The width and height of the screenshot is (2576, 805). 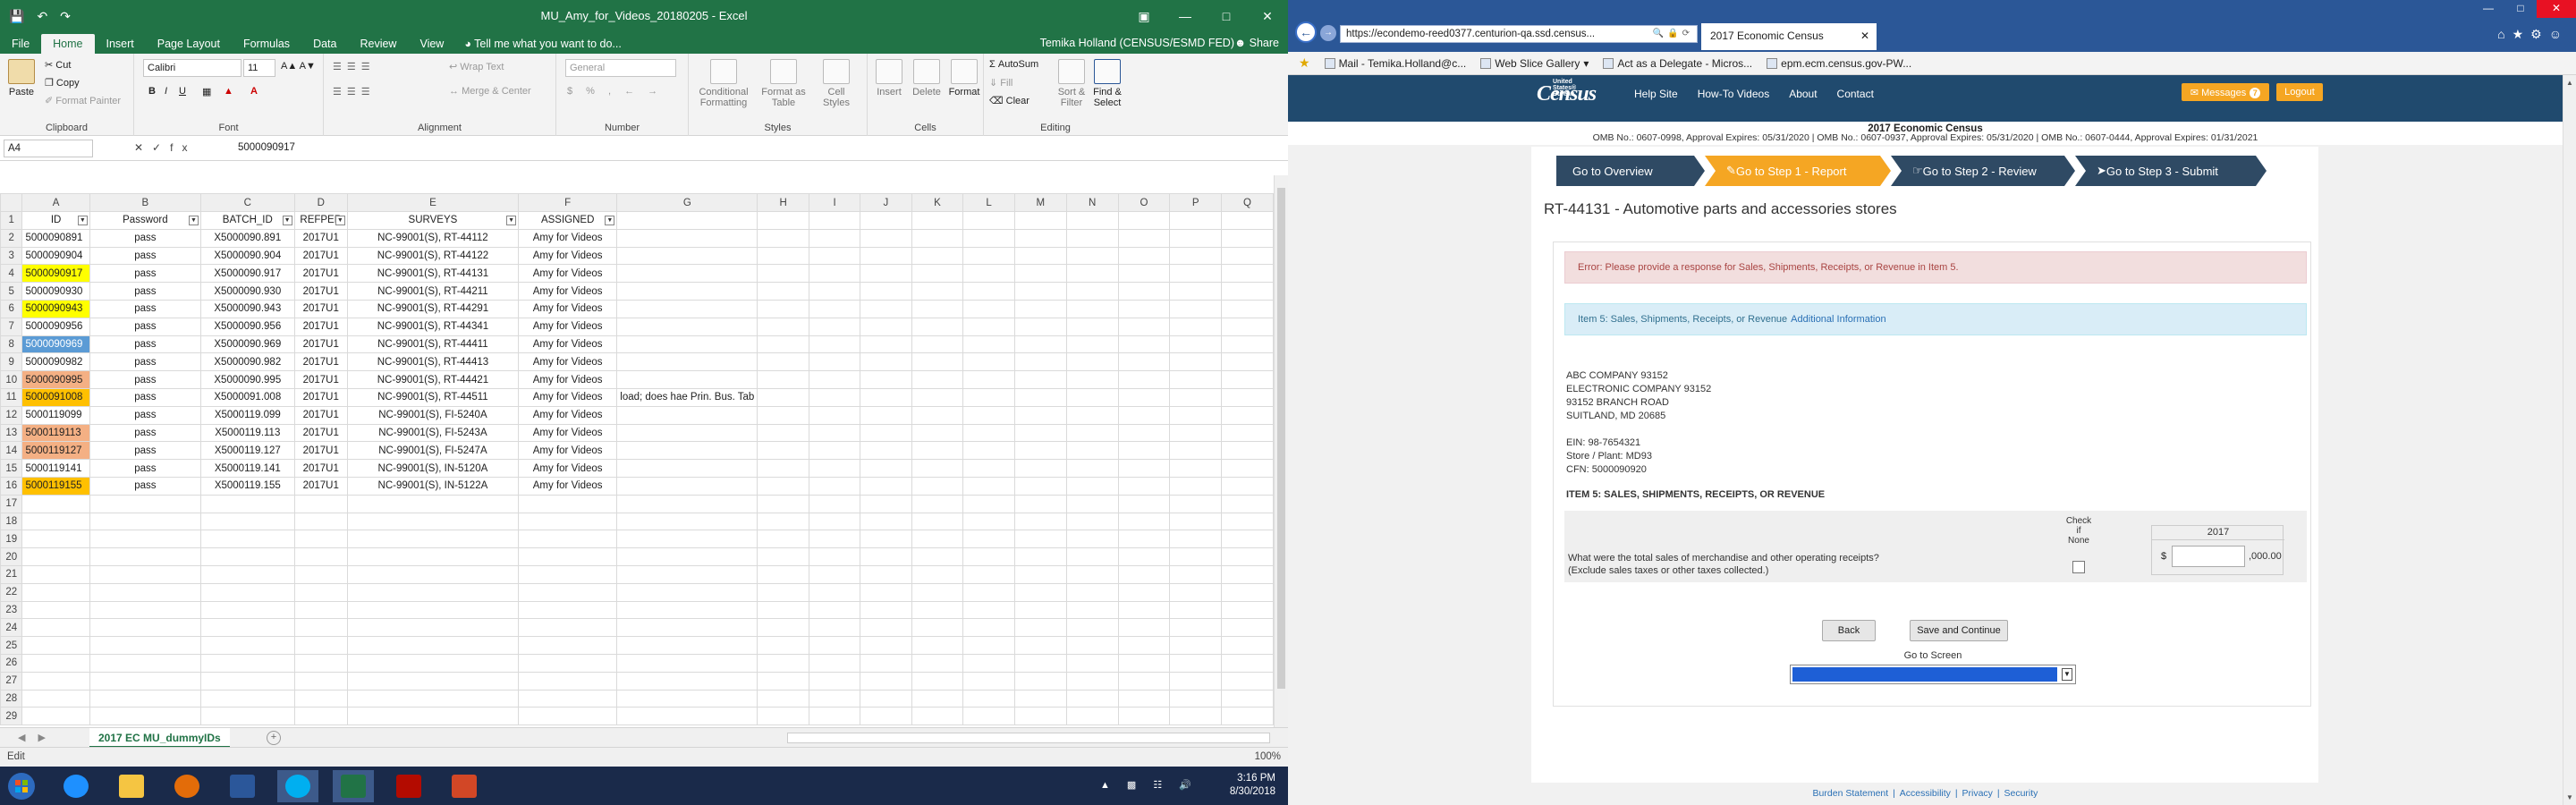 What do you see at coordinates (1268, 756) in the screenshot?
I see `zoom-level: 100%` at bounding box center [1268, 756].